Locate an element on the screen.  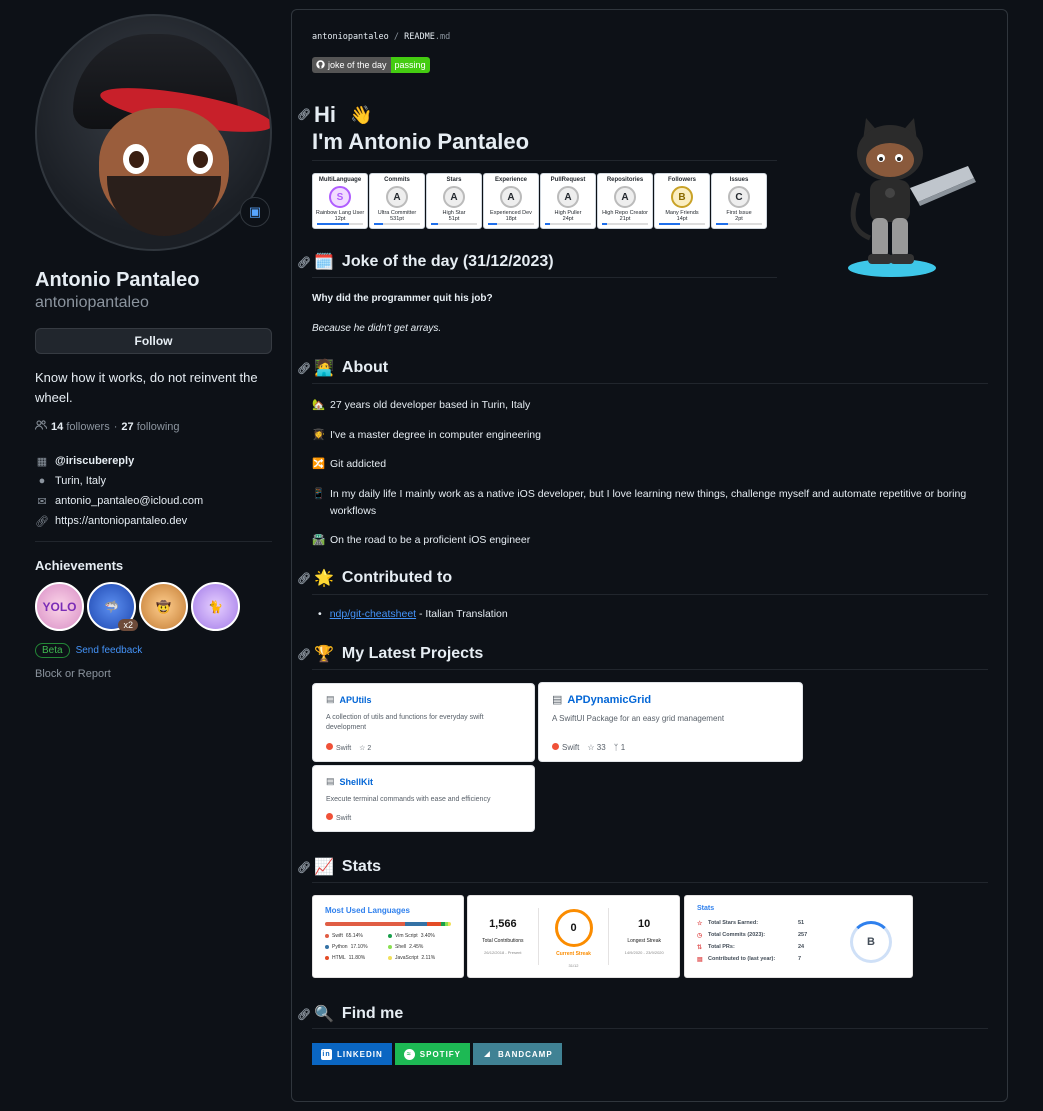
octocat-laptop-illustration is located at coordinates (912, 197).